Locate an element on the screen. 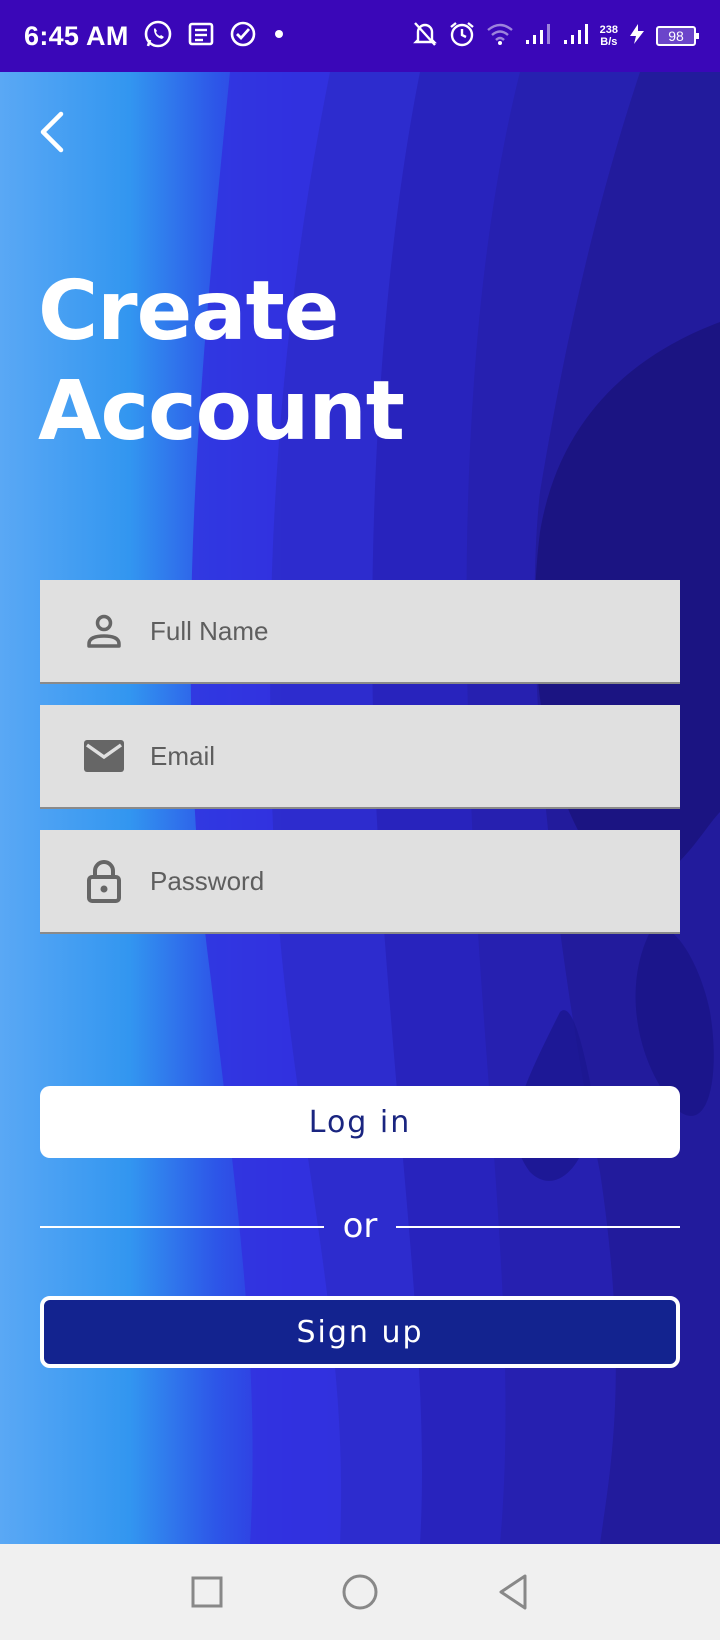 The image size is (720, 1640). chevron-left-icon is located at coordinates (52, 132).